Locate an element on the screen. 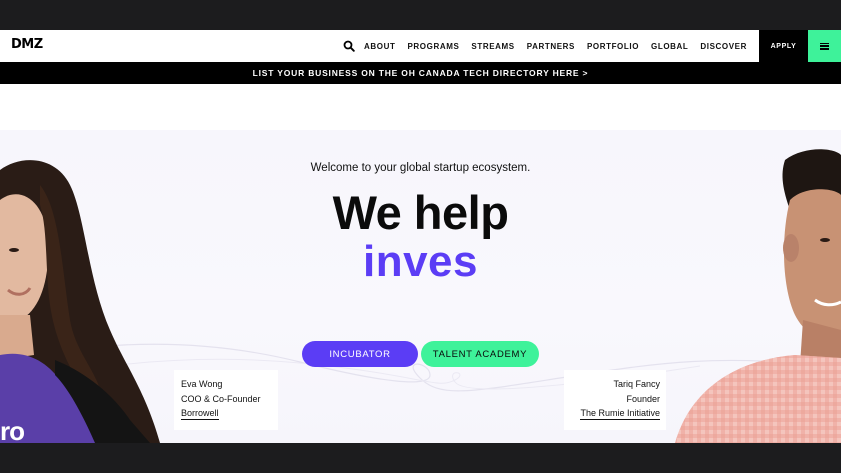 The image size is (841, 473). incubator-button: INCUBATOR is located at coordinates (360, 354).